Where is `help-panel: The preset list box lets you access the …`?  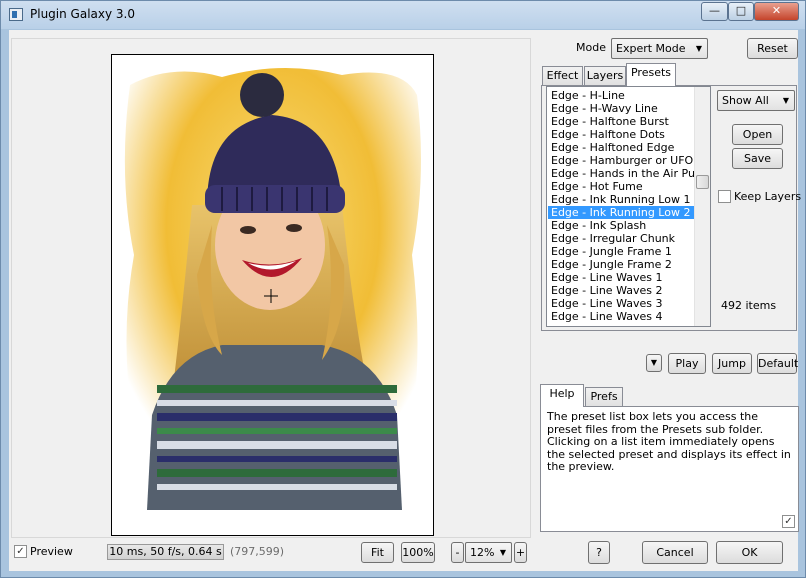 help-panel: The preset list box lets you access the … is located at coordinates (669, 469).